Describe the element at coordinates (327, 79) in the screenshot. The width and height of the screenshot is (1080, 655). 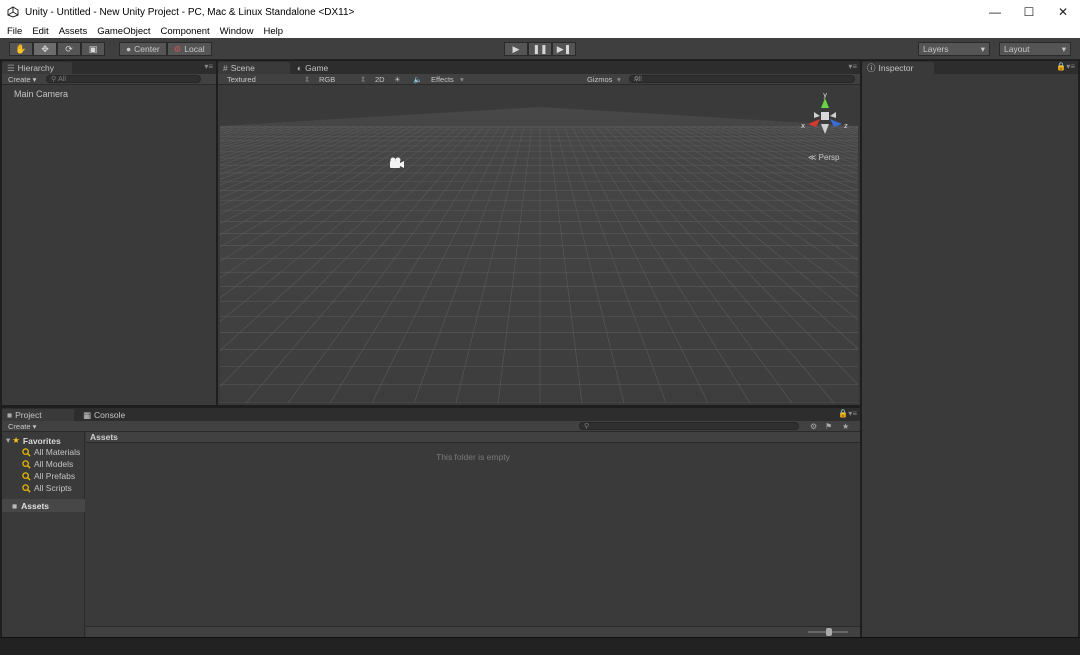
I see `render-mode-dropdown: RGB` at that location.